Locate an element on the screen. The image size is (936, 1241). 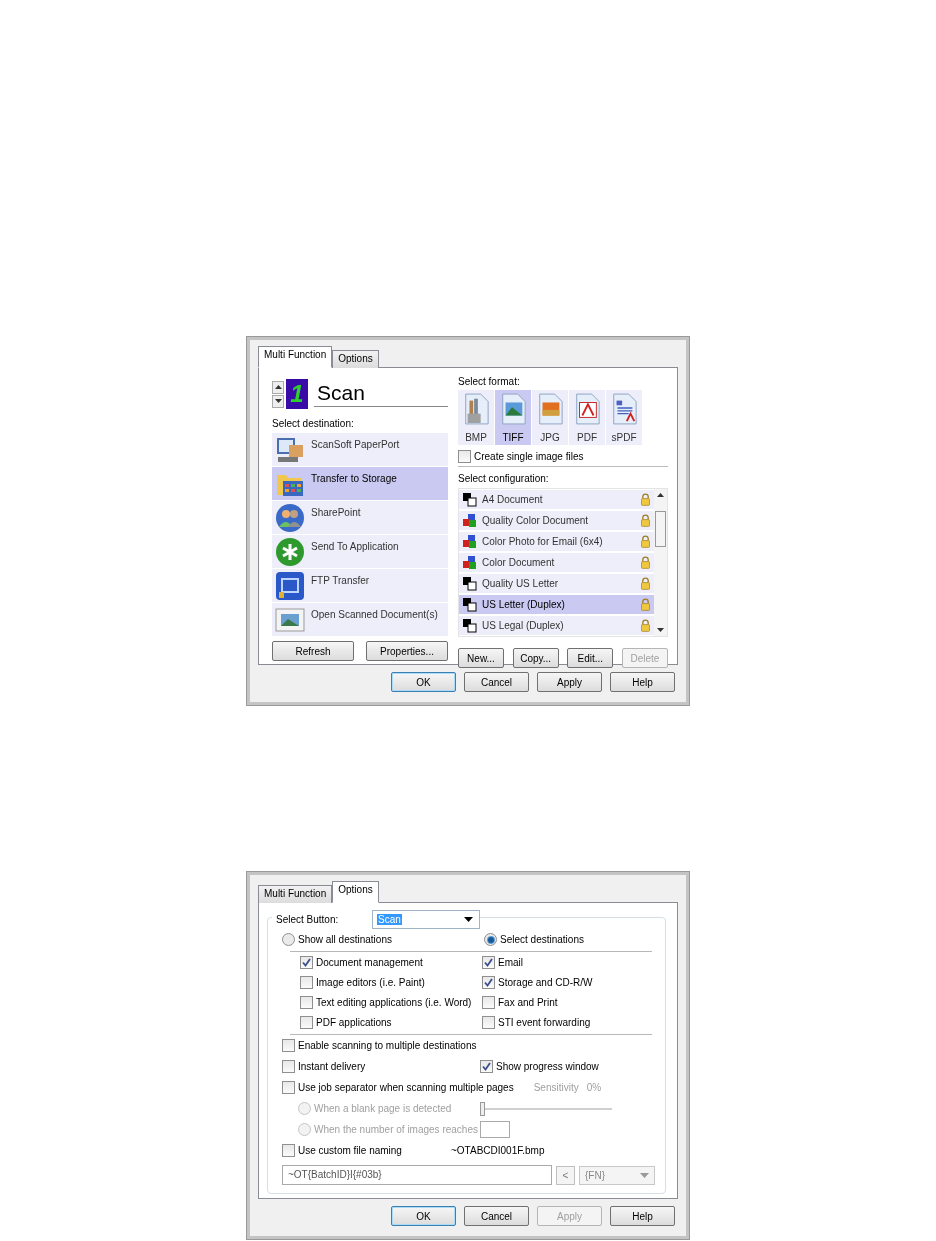
arrow-down-icon is located at coordinates (660, 630).